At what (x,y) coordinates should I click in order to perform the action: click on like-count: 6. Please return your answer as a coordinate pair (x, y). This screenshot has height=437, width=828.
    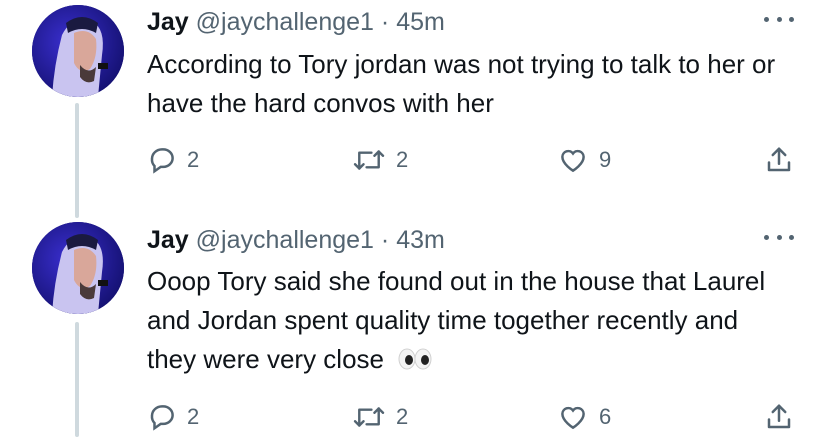
    Looking at the image, I should click on (605, 416).